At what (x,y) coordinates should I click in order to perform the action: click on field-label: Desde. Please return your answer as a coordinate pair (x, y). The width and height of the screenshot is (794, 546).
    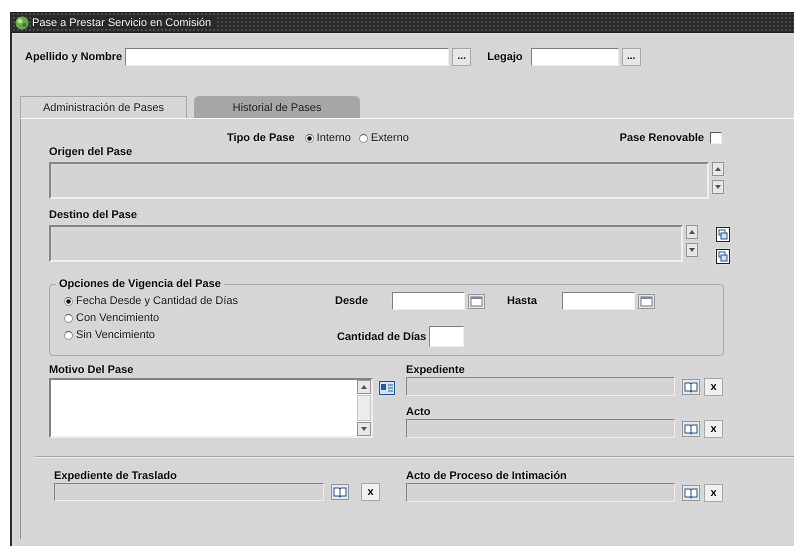
    Looking at the image, I should click on (352, 301).